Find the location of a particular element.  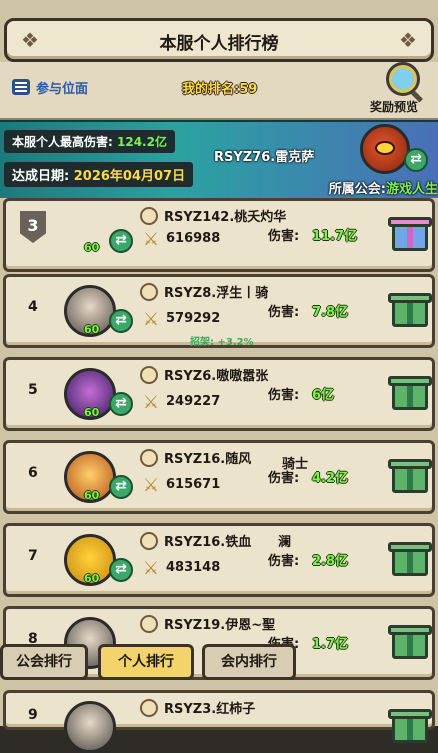

tab-guild-ranking: 公会排行 is located at coordinates (44, 662).